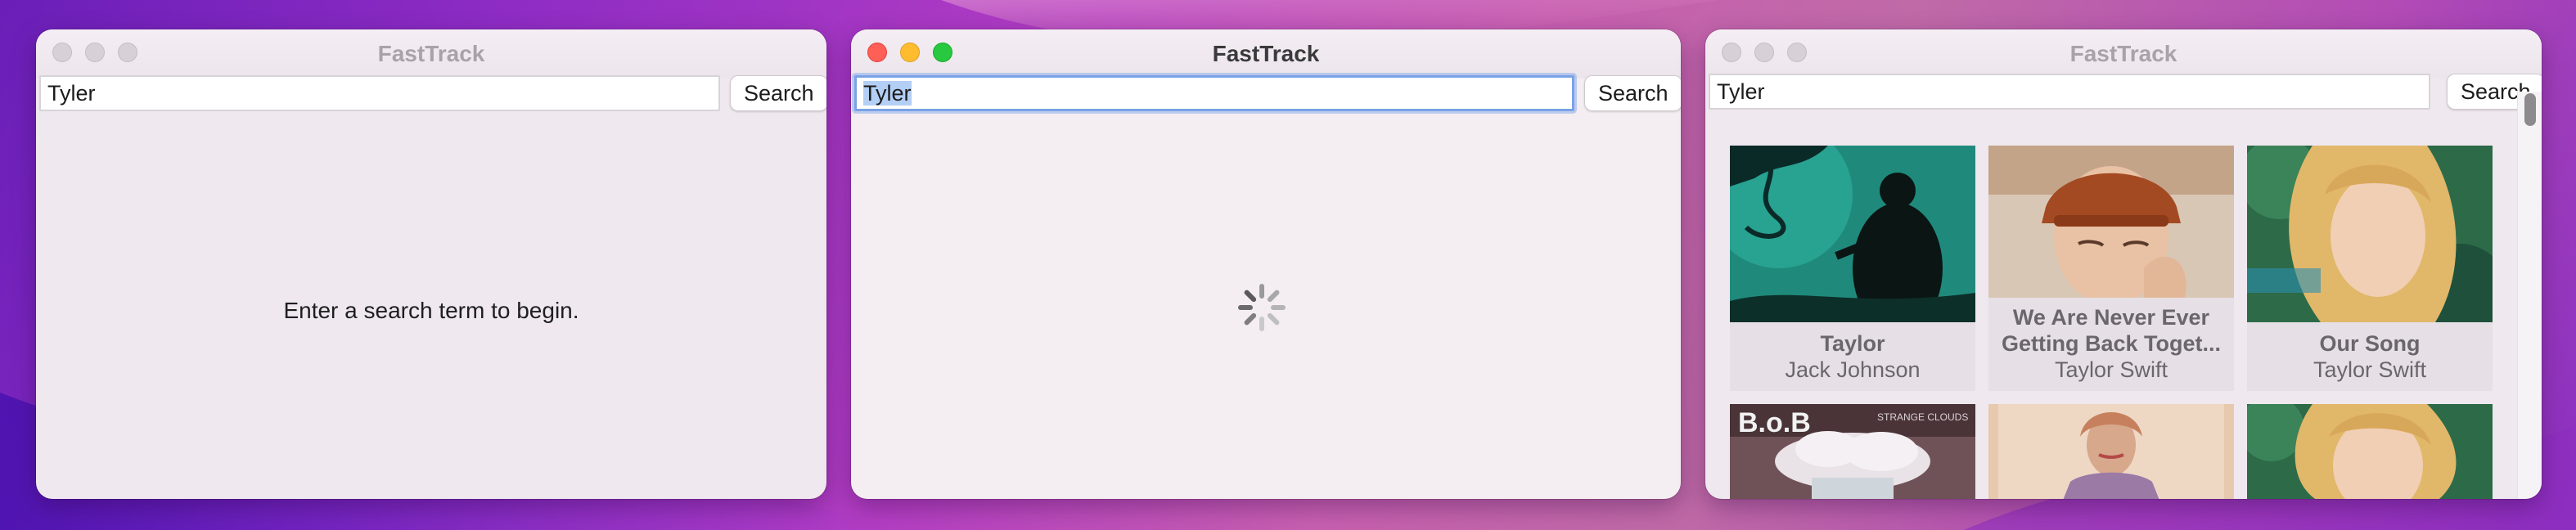  I want to click on album-art-sublettering: STRANGE CLOUDS, so click(1922, 417).